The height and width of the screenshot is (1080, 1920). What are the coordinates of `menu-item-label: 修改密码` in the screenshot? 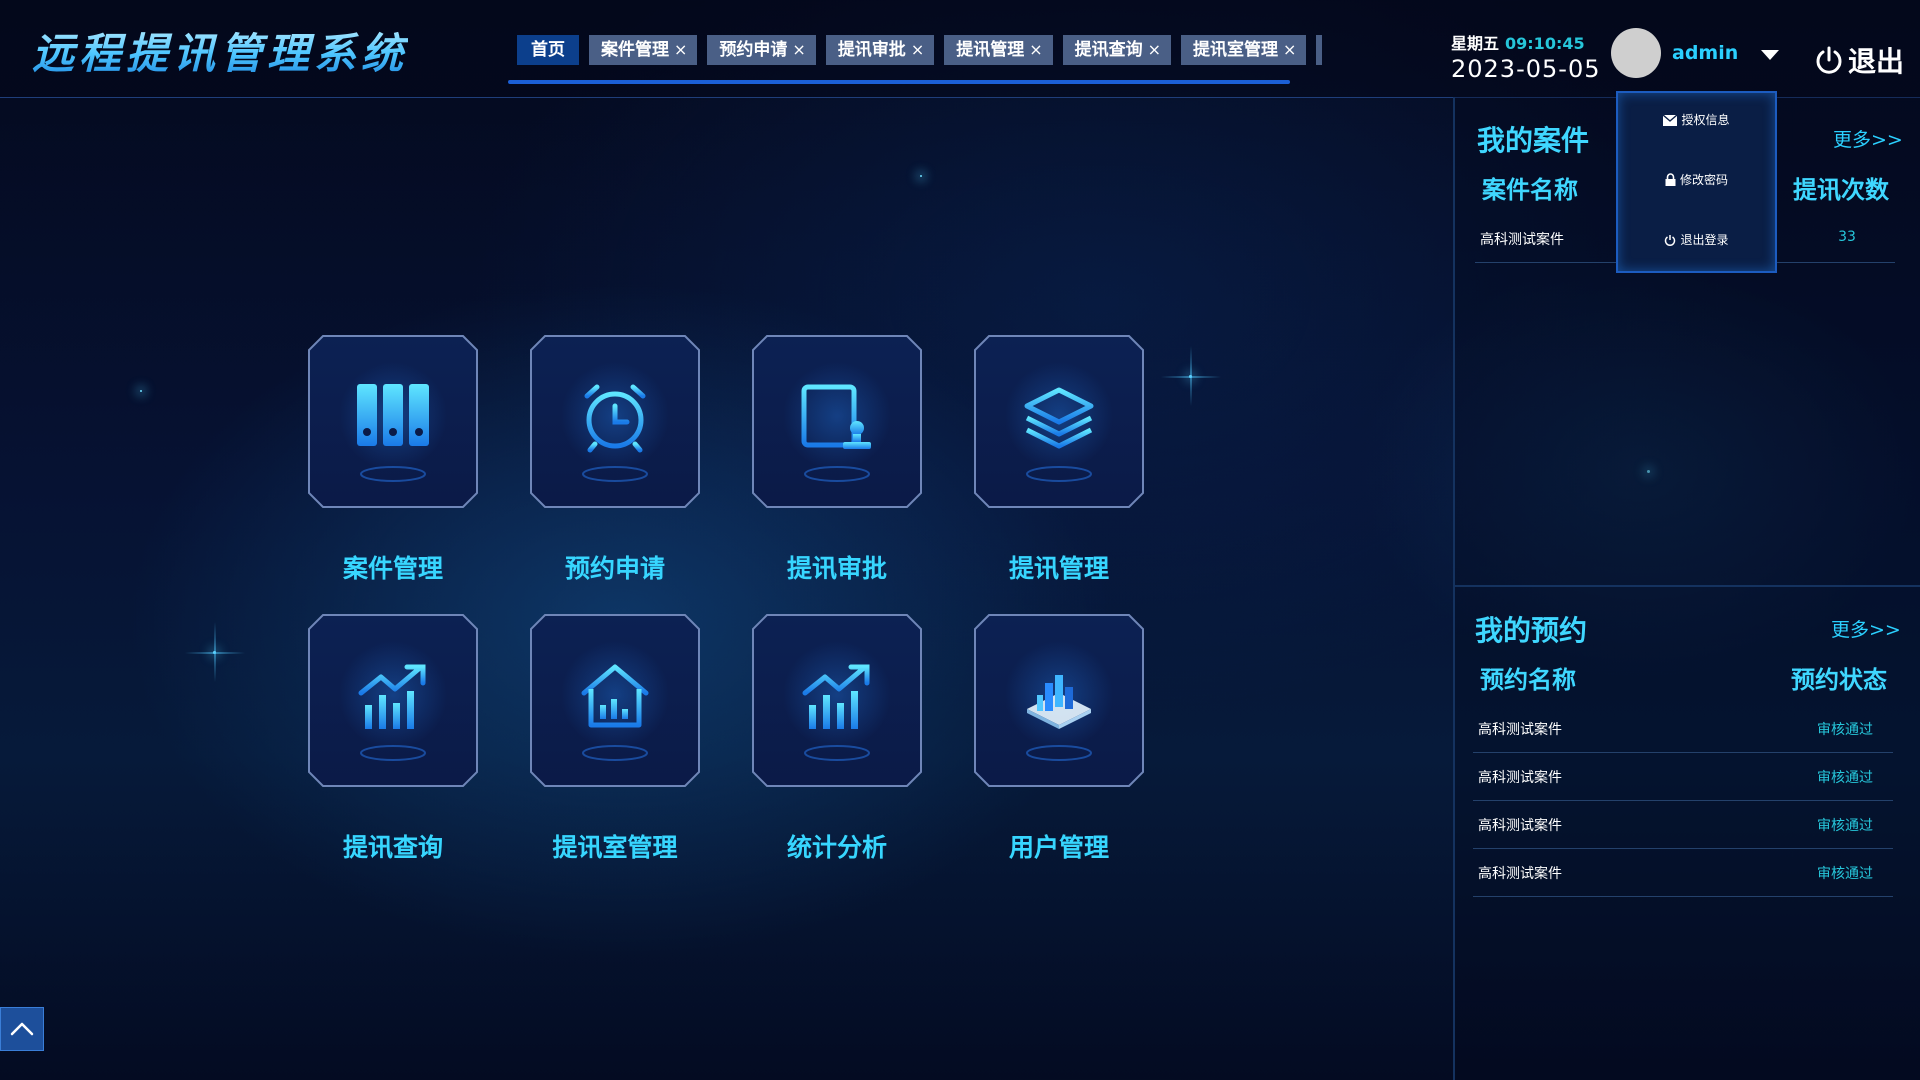 It's located at (1703, 180).